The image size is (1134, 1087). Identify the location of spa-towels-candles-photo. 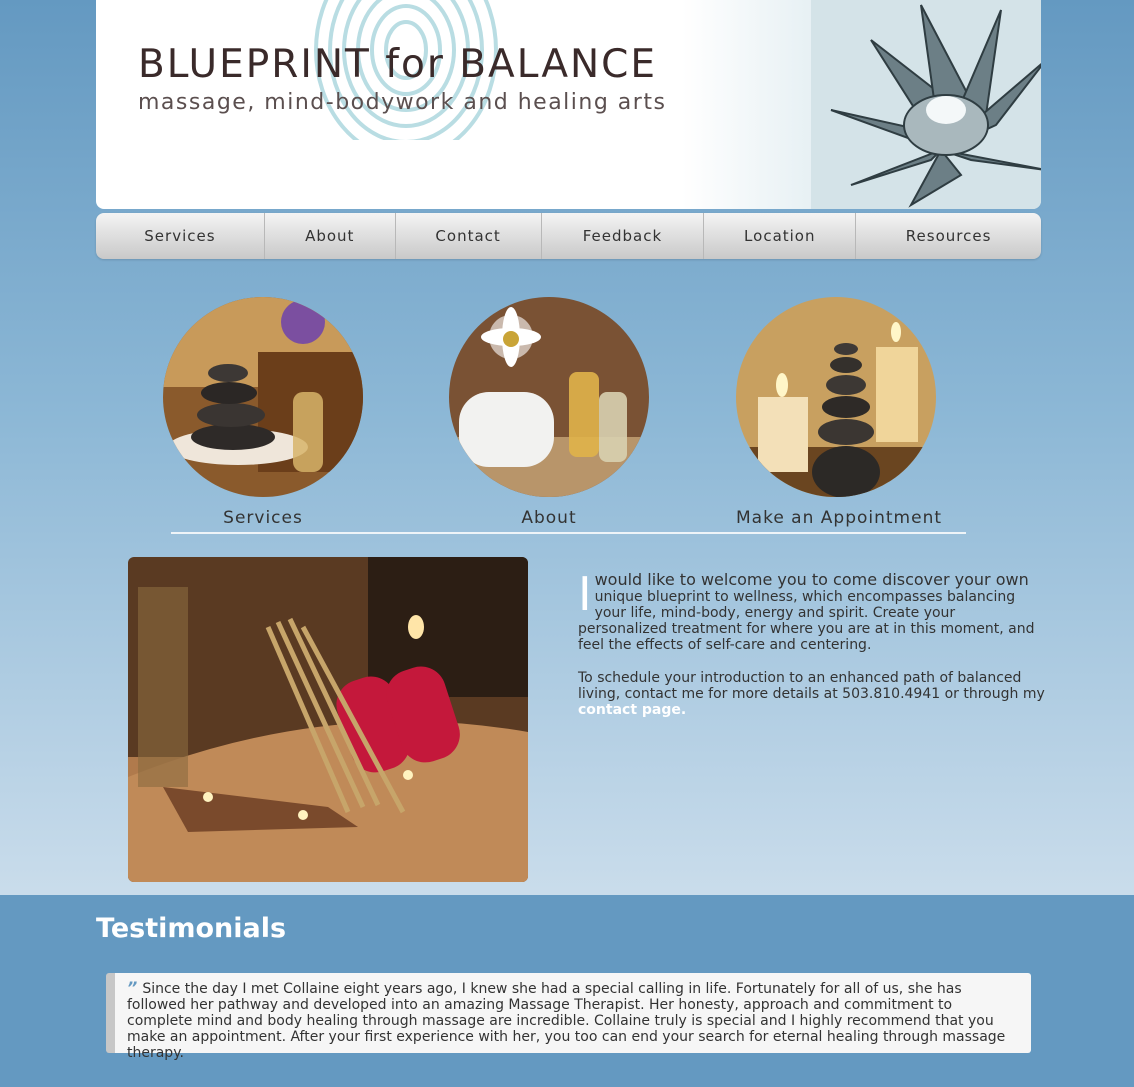
(328, 719).